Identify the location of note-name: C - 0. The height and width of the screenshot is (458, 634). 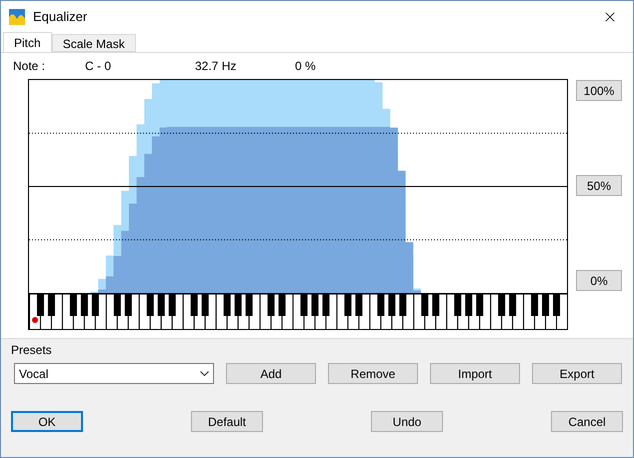
(98, 66).